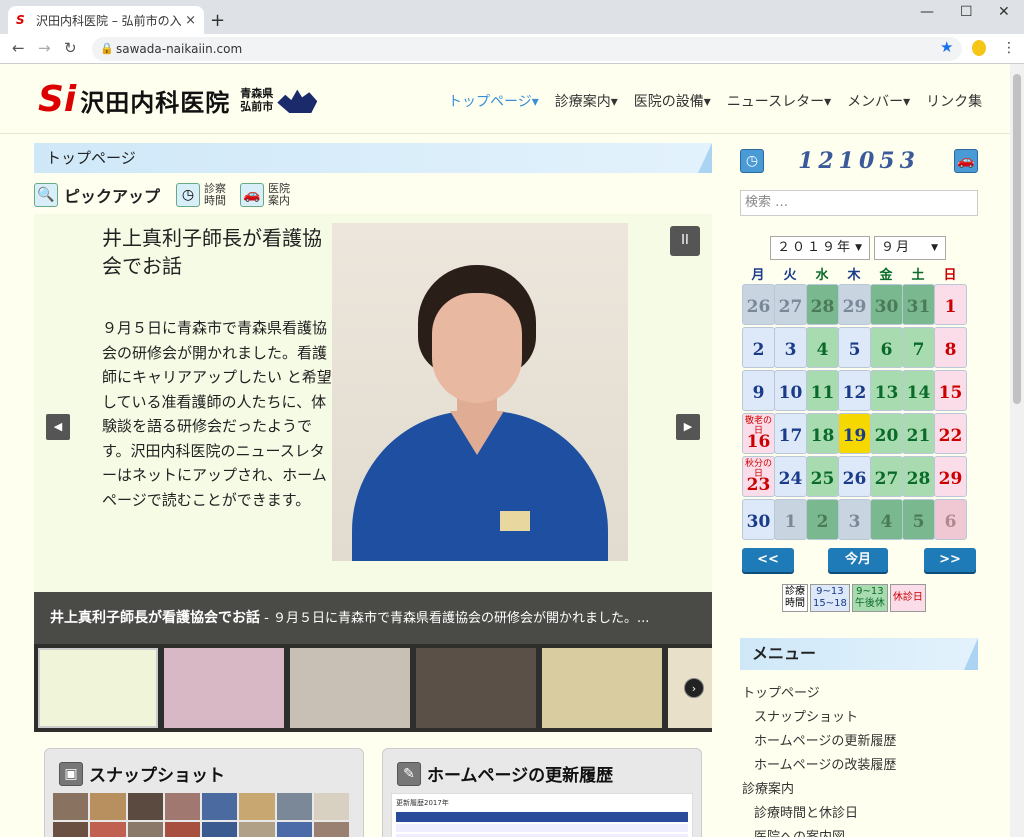 The width and height of the screenshot is (1024, 837). What do you see at coordinates (790, 476) in the screenshot?
I see `calendar-day: 24` at bounding box center [790, 476].